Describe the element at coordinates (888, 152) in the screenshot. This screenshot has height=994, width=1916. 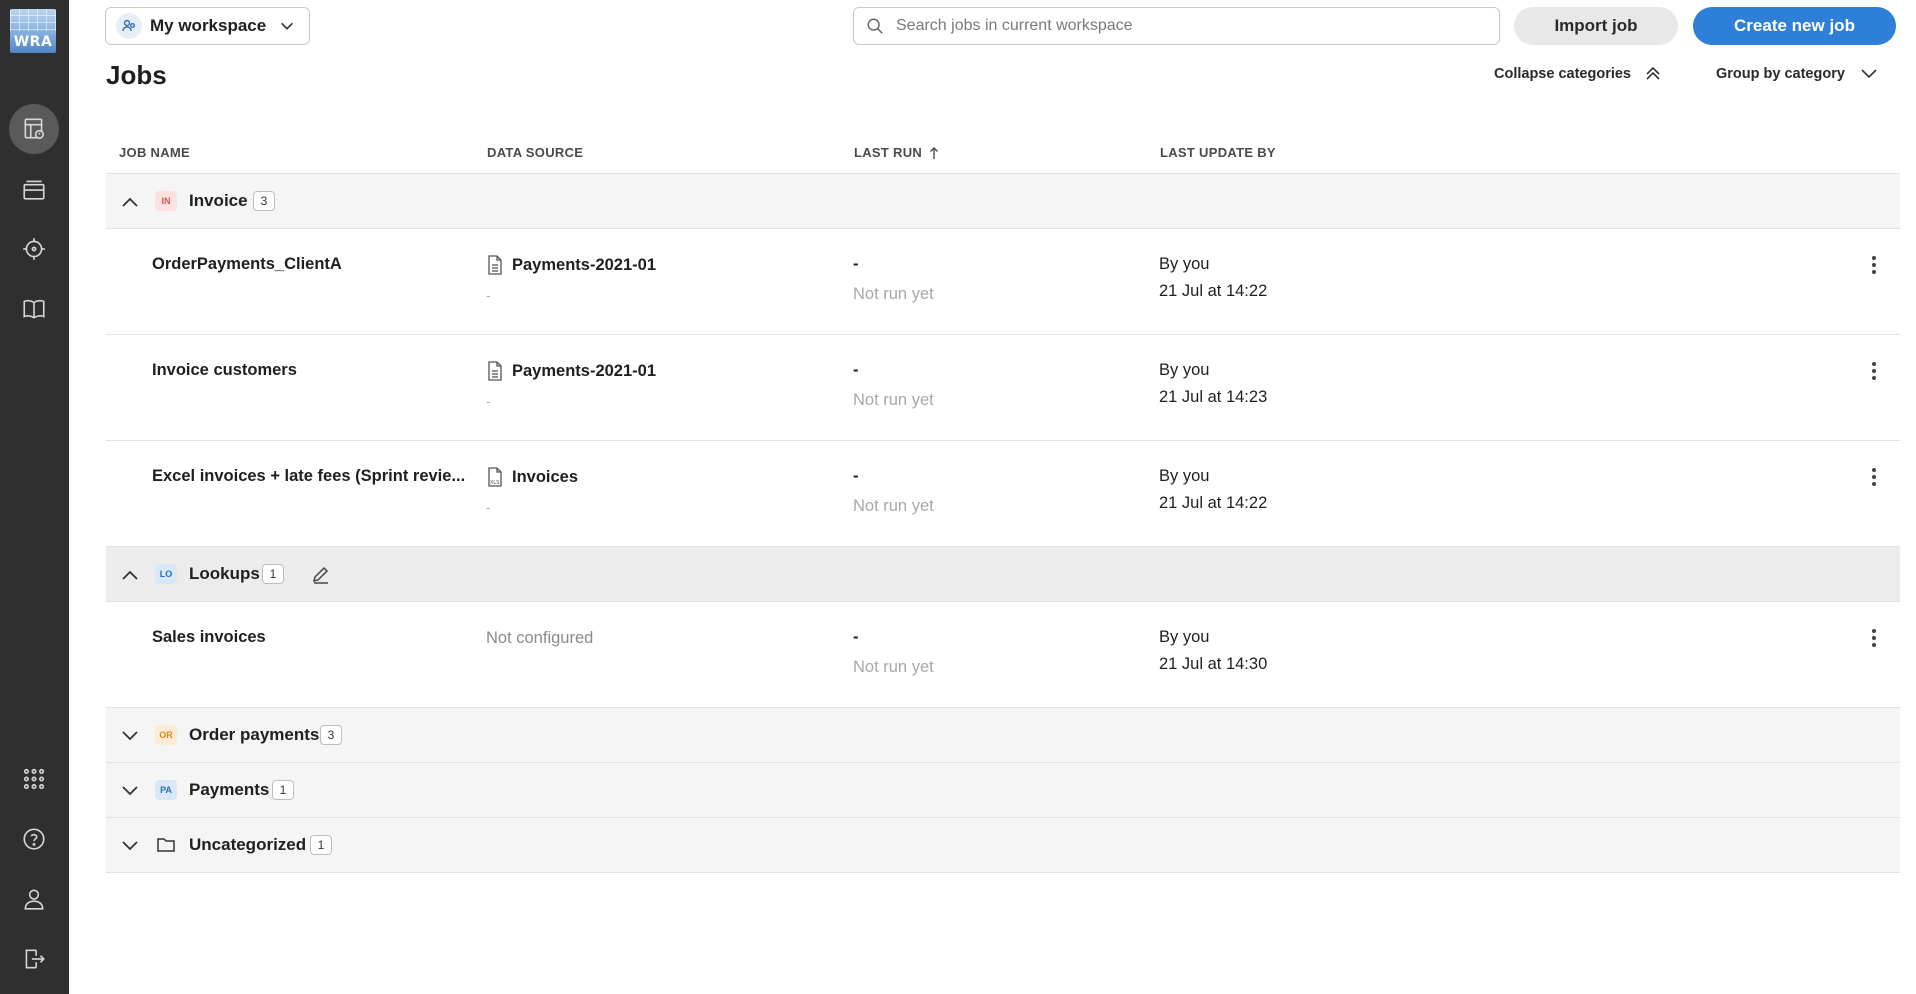
I see `col-last-run-label: LAST RUN` at that location.